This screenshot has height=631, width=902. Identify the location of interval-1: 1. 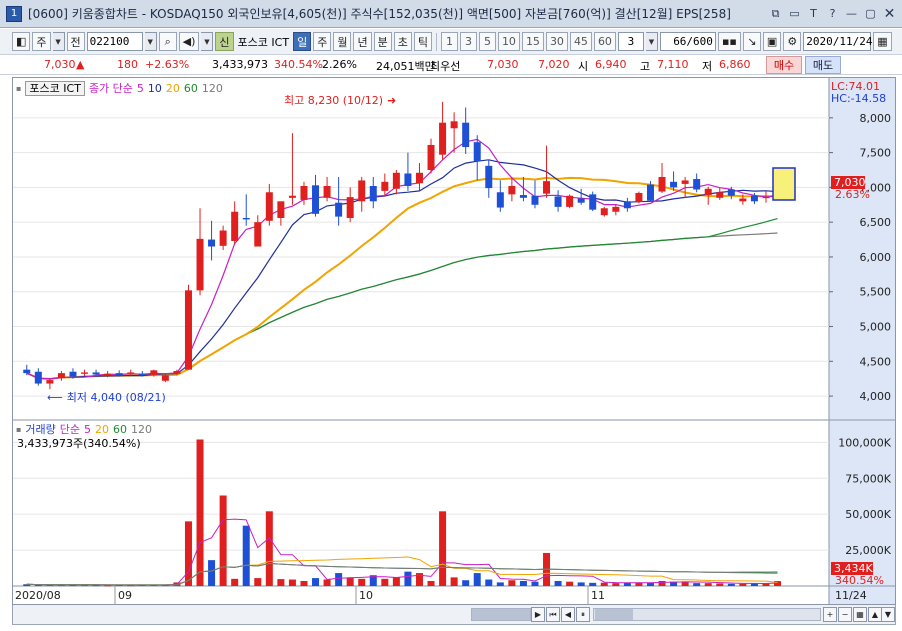
(449, 41).